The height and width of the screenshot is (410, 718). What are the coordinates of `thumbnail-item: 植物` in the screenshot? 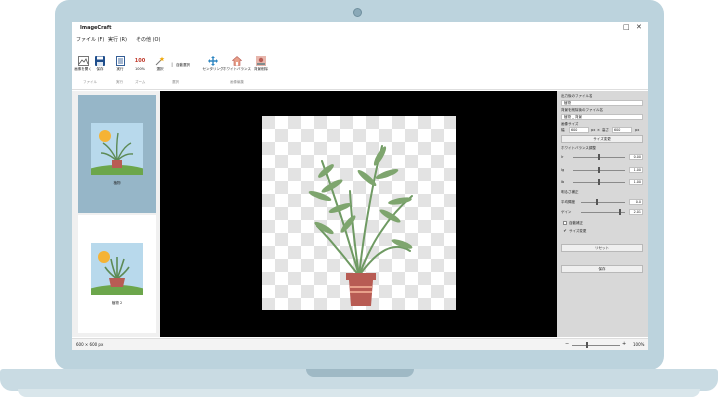 It's located at (117, 154).